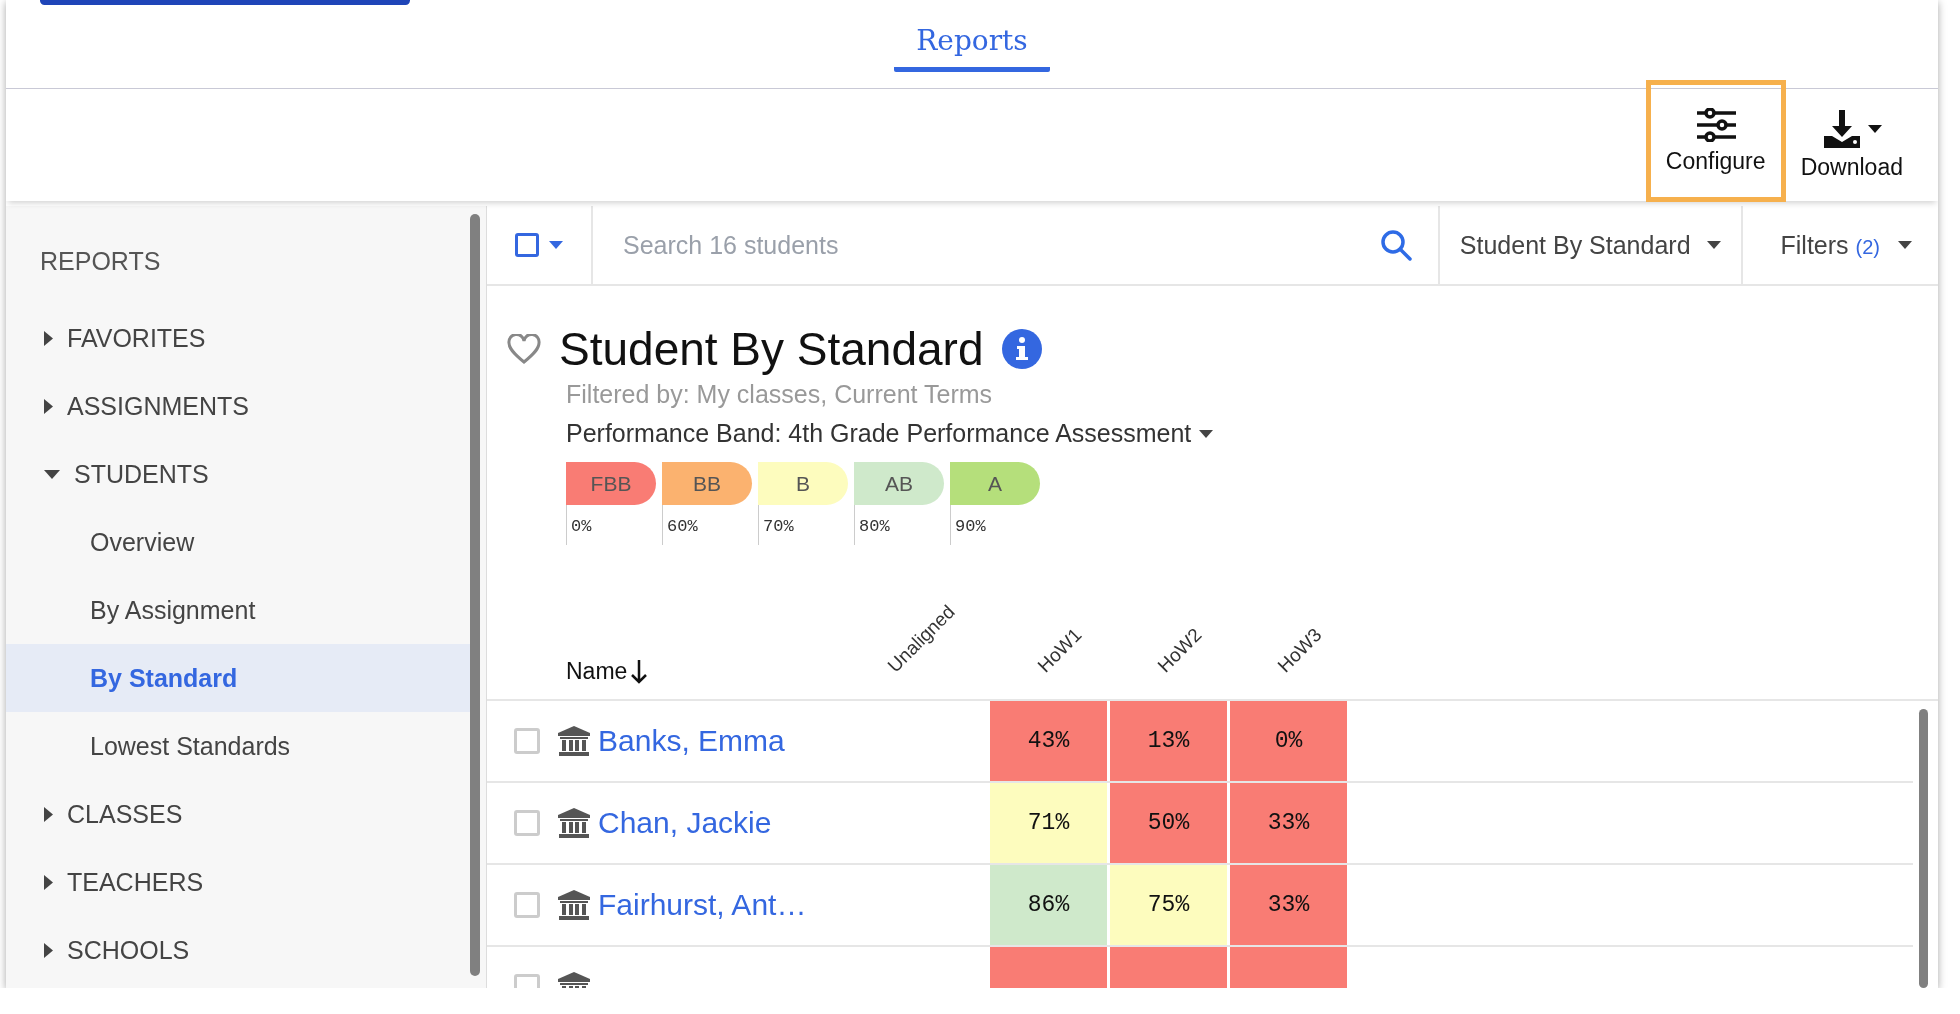  Describe the element at coordinates (995, 525) in the screenshot. I see `band-threshold: 90%` at that location.